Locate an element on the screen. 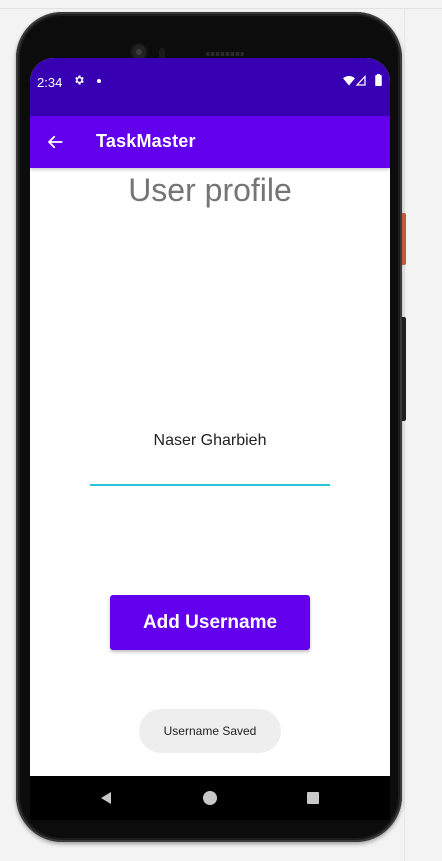 The width and height of the screenshot is (442, 861). wifi-icon is located at coordinates (349, 81).